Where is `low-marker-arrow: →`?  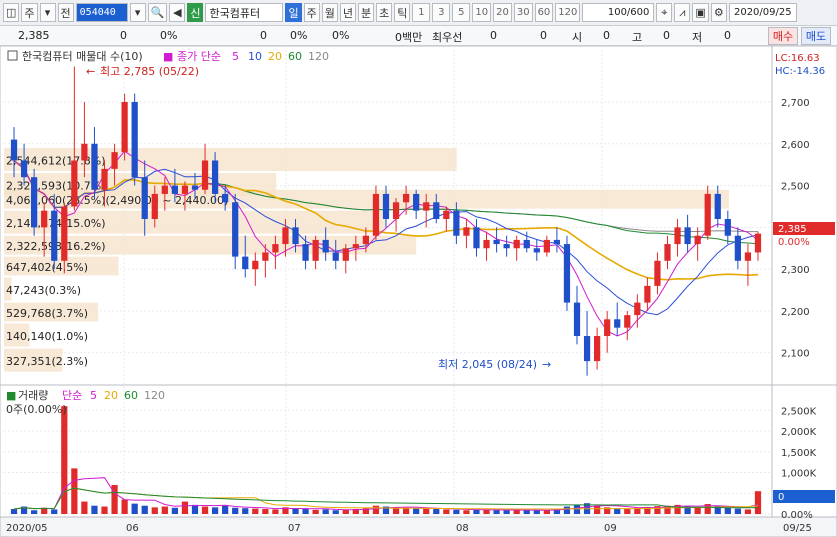 low-marker-arrow: → is located at coordinates (546, 364).